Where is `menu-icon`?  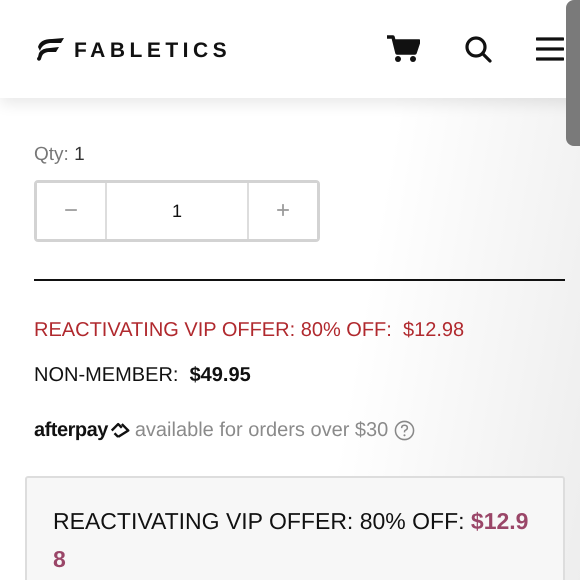 menu-icon is located at coordinates (550, 49).